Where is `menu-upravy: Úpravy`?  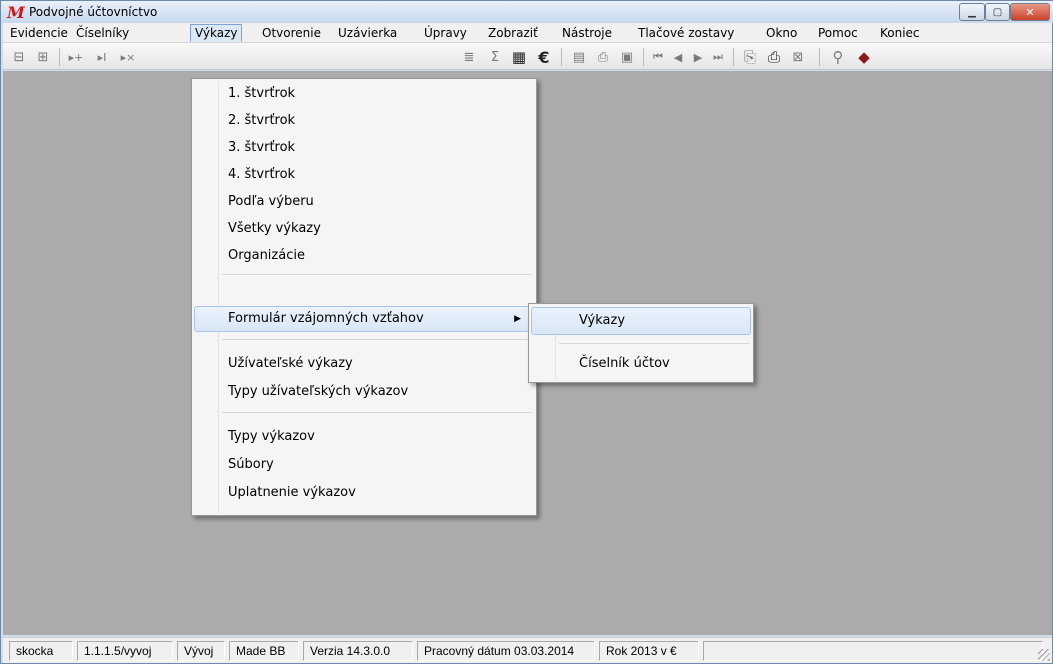
menu-upravy: Úpravy is located at coordinates (445, 33).